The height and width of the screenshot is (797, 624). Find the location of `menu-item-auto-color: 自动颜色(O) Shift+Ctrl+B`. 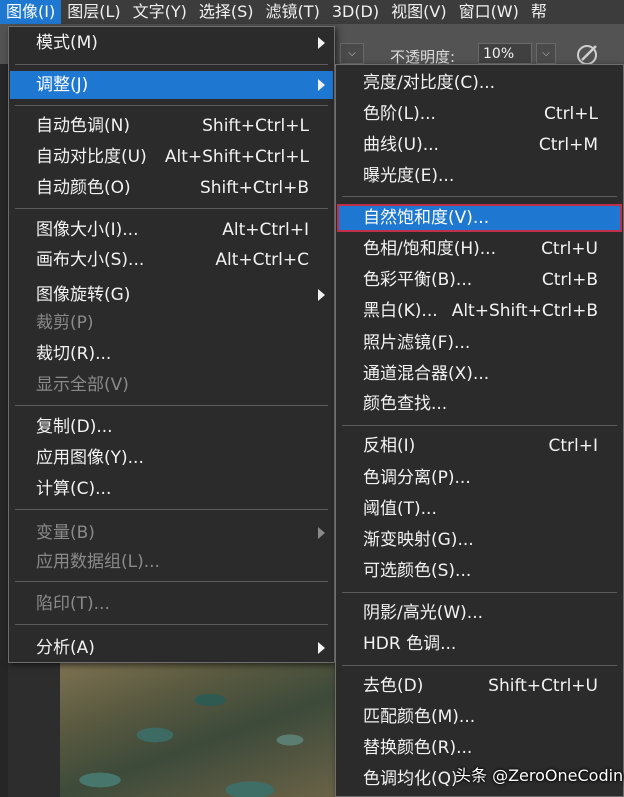

menu-item-auto-color: 自动颜色(O) Shift+Ctrl+B is located at coordinates (171, 188).